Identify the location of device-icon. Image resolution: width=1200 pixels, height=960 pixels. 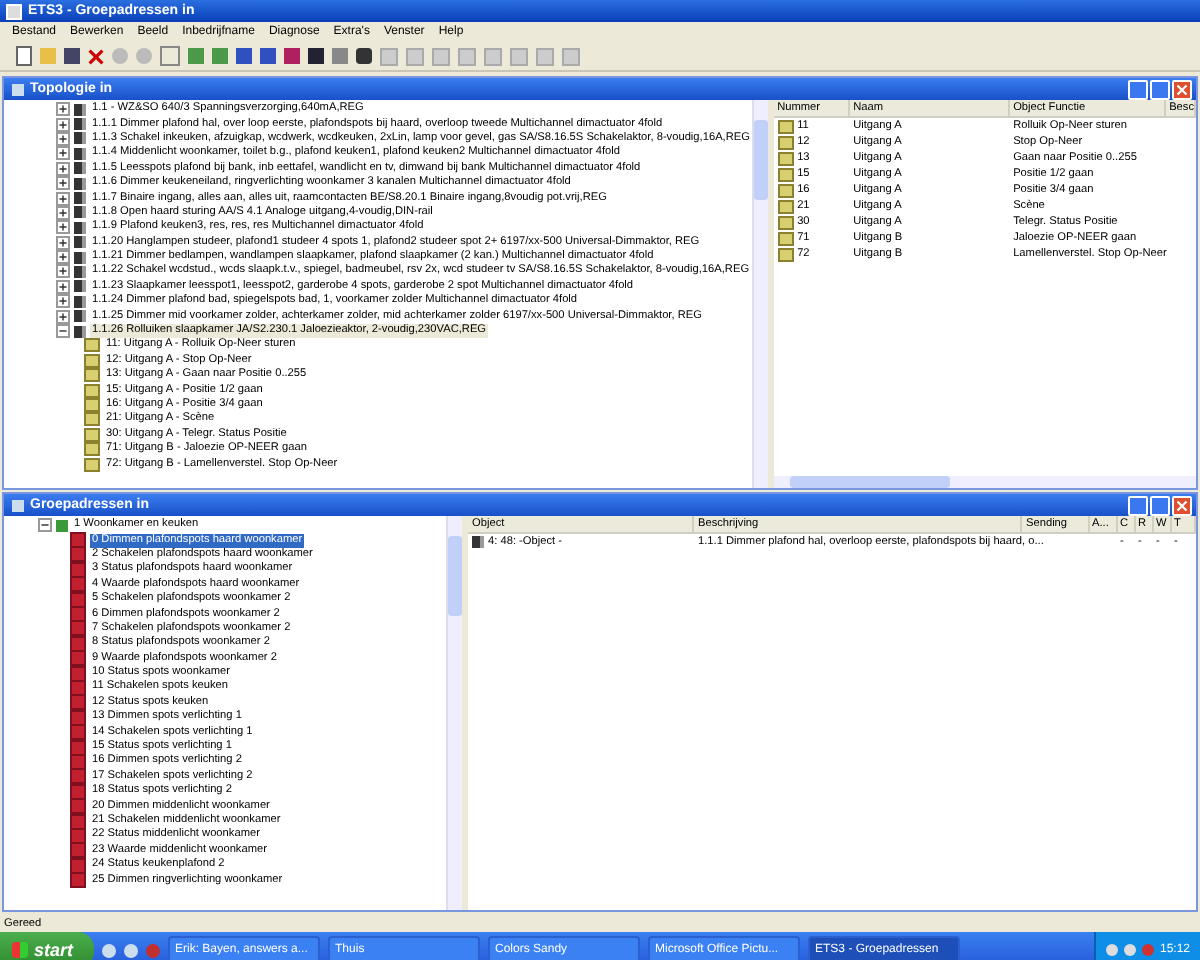
(478, 542).